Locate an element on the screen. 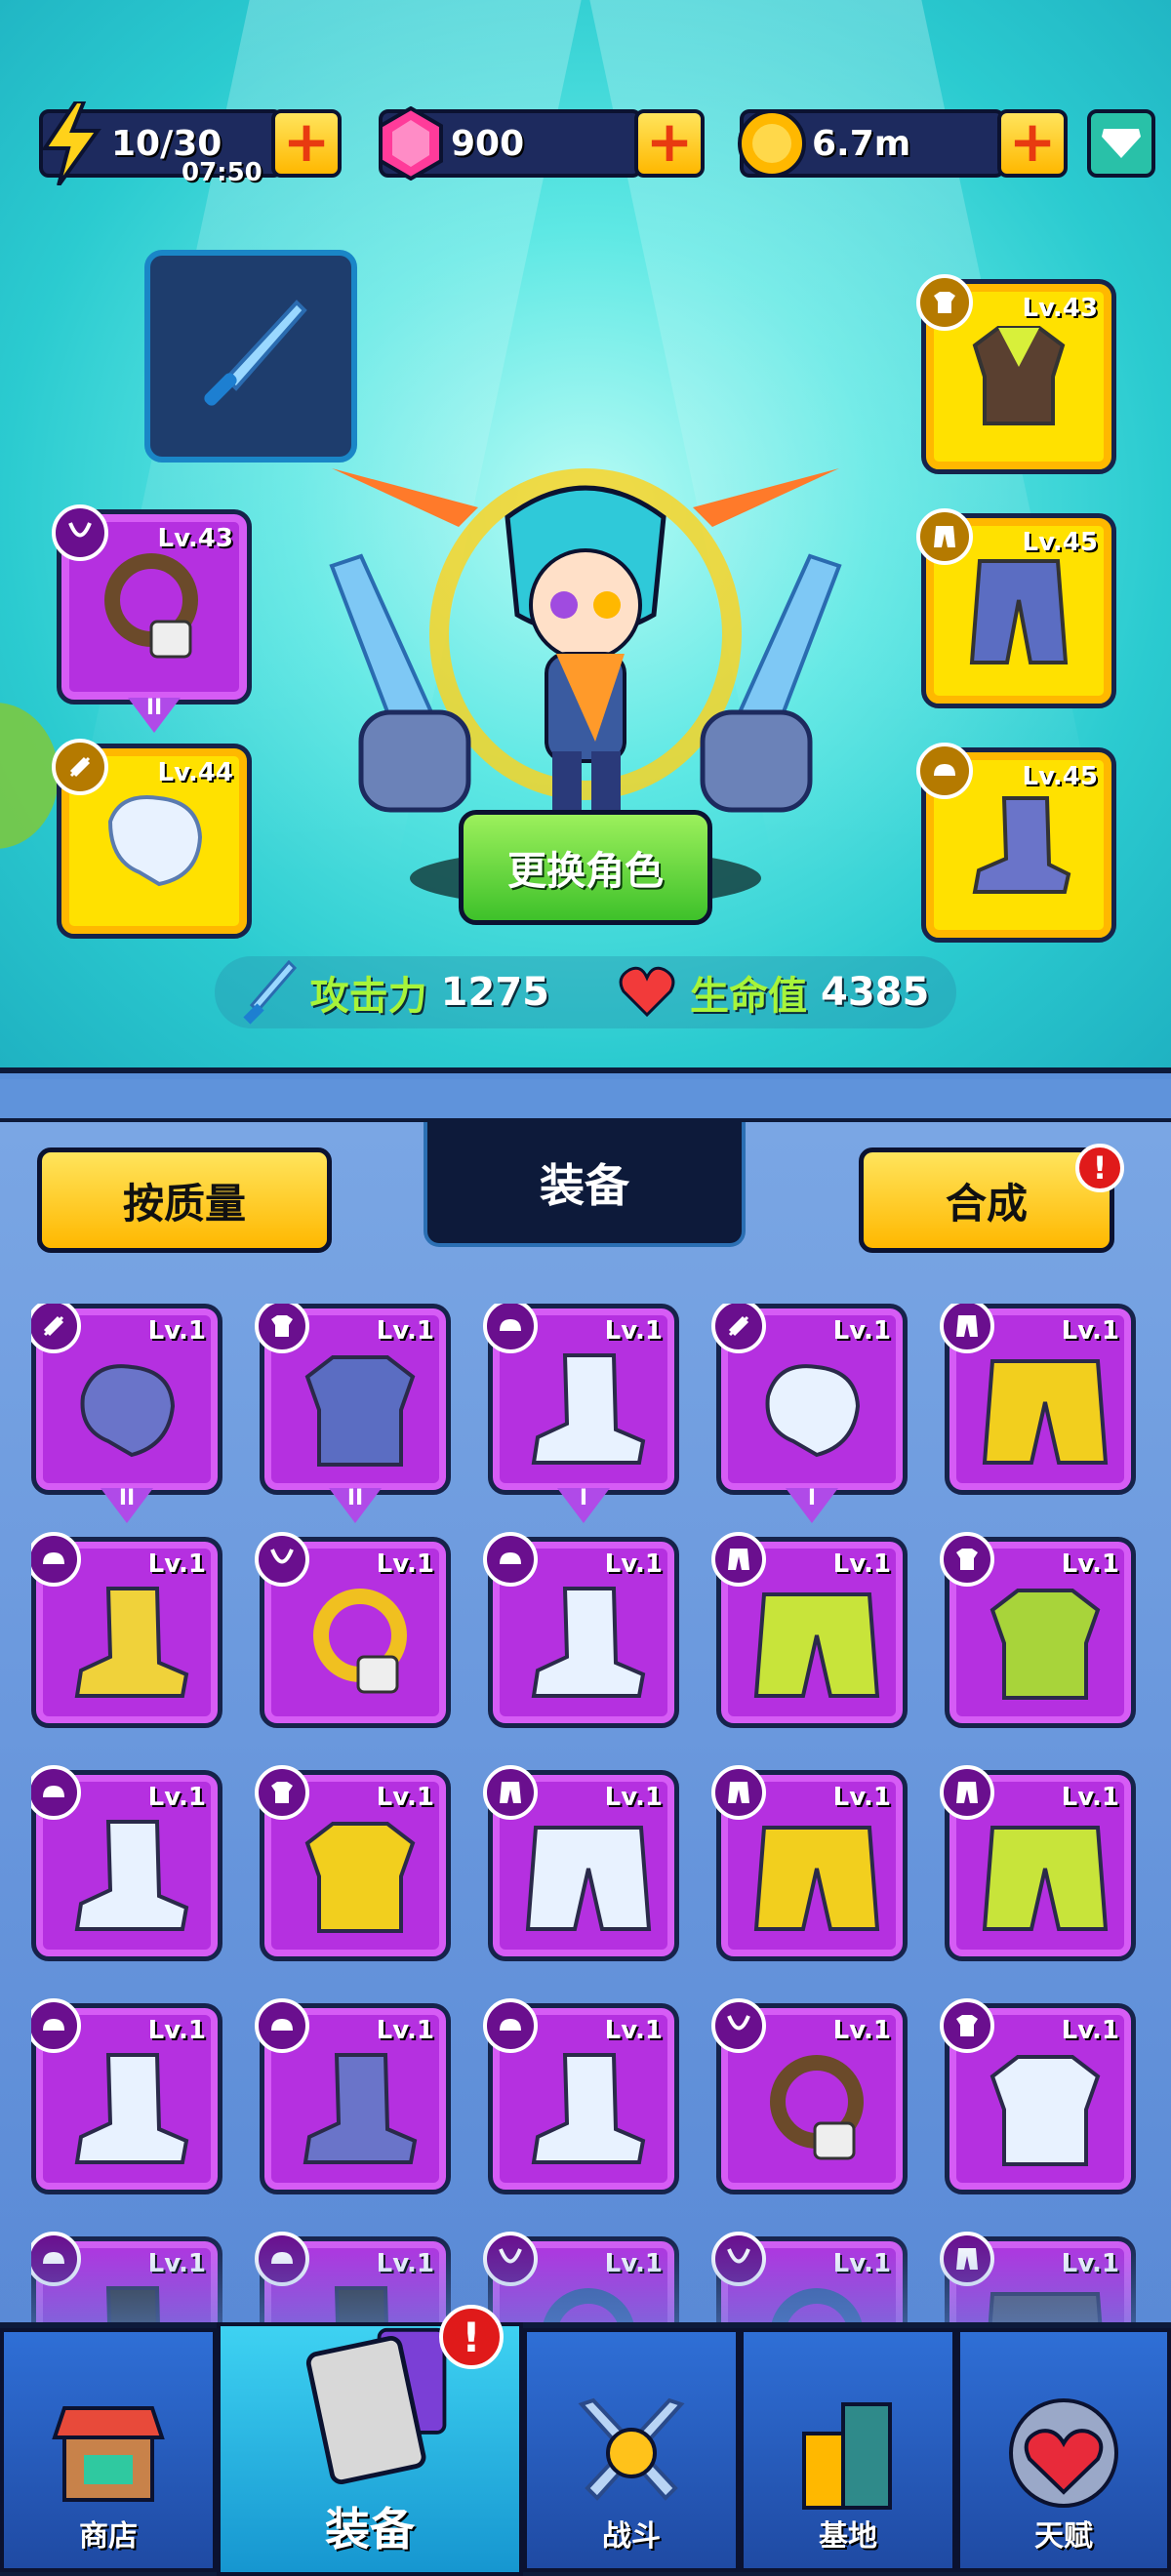 The height and width of the screenshot is (2576, 1171). inventory-item-armor: Lv.1 II is located at coordinates (353, 1413).